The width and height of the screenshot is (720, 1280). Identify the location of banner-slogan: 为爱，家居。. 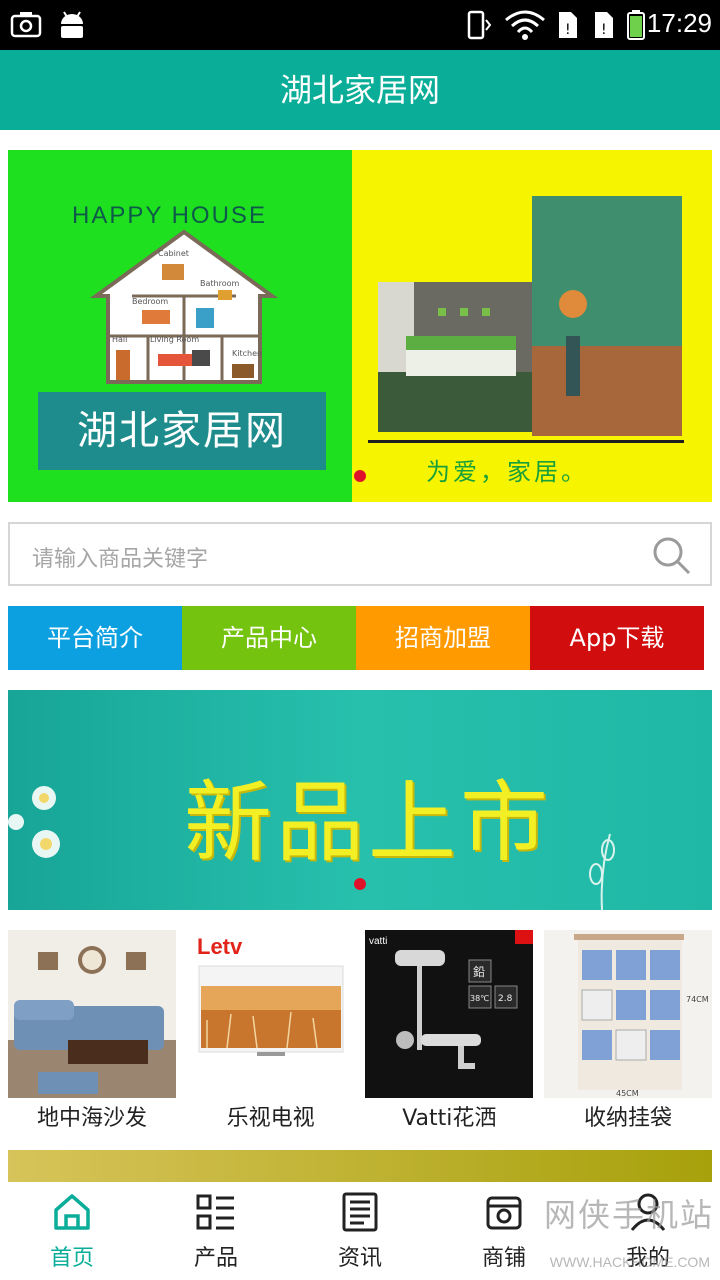
(507, 472).